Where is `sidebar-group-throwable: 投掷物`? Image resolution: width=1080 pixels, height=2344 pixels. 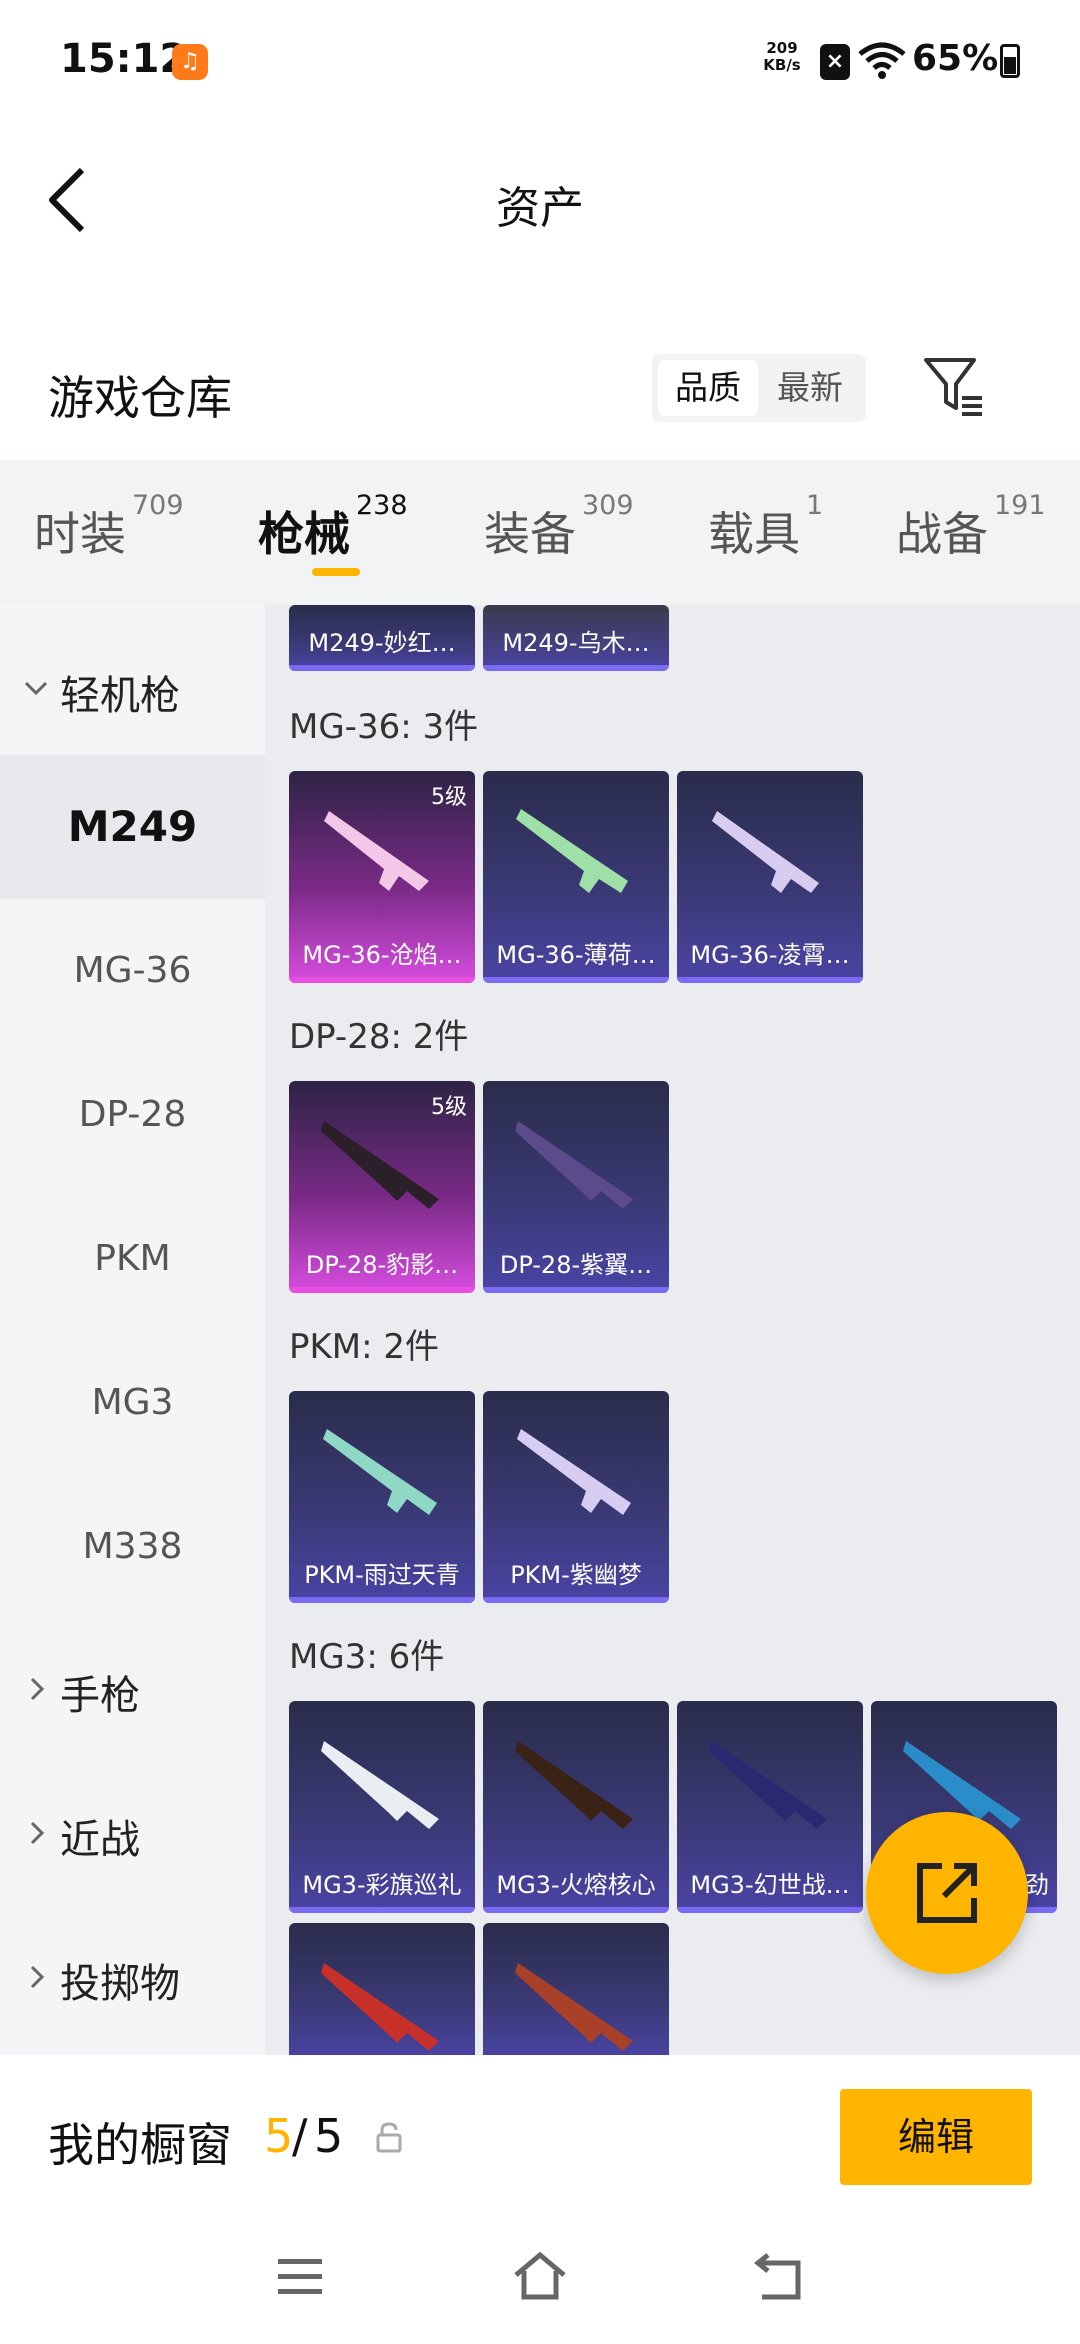
sidebar-group-throwable: 投掷物 is located at coordinates (132, 1977).